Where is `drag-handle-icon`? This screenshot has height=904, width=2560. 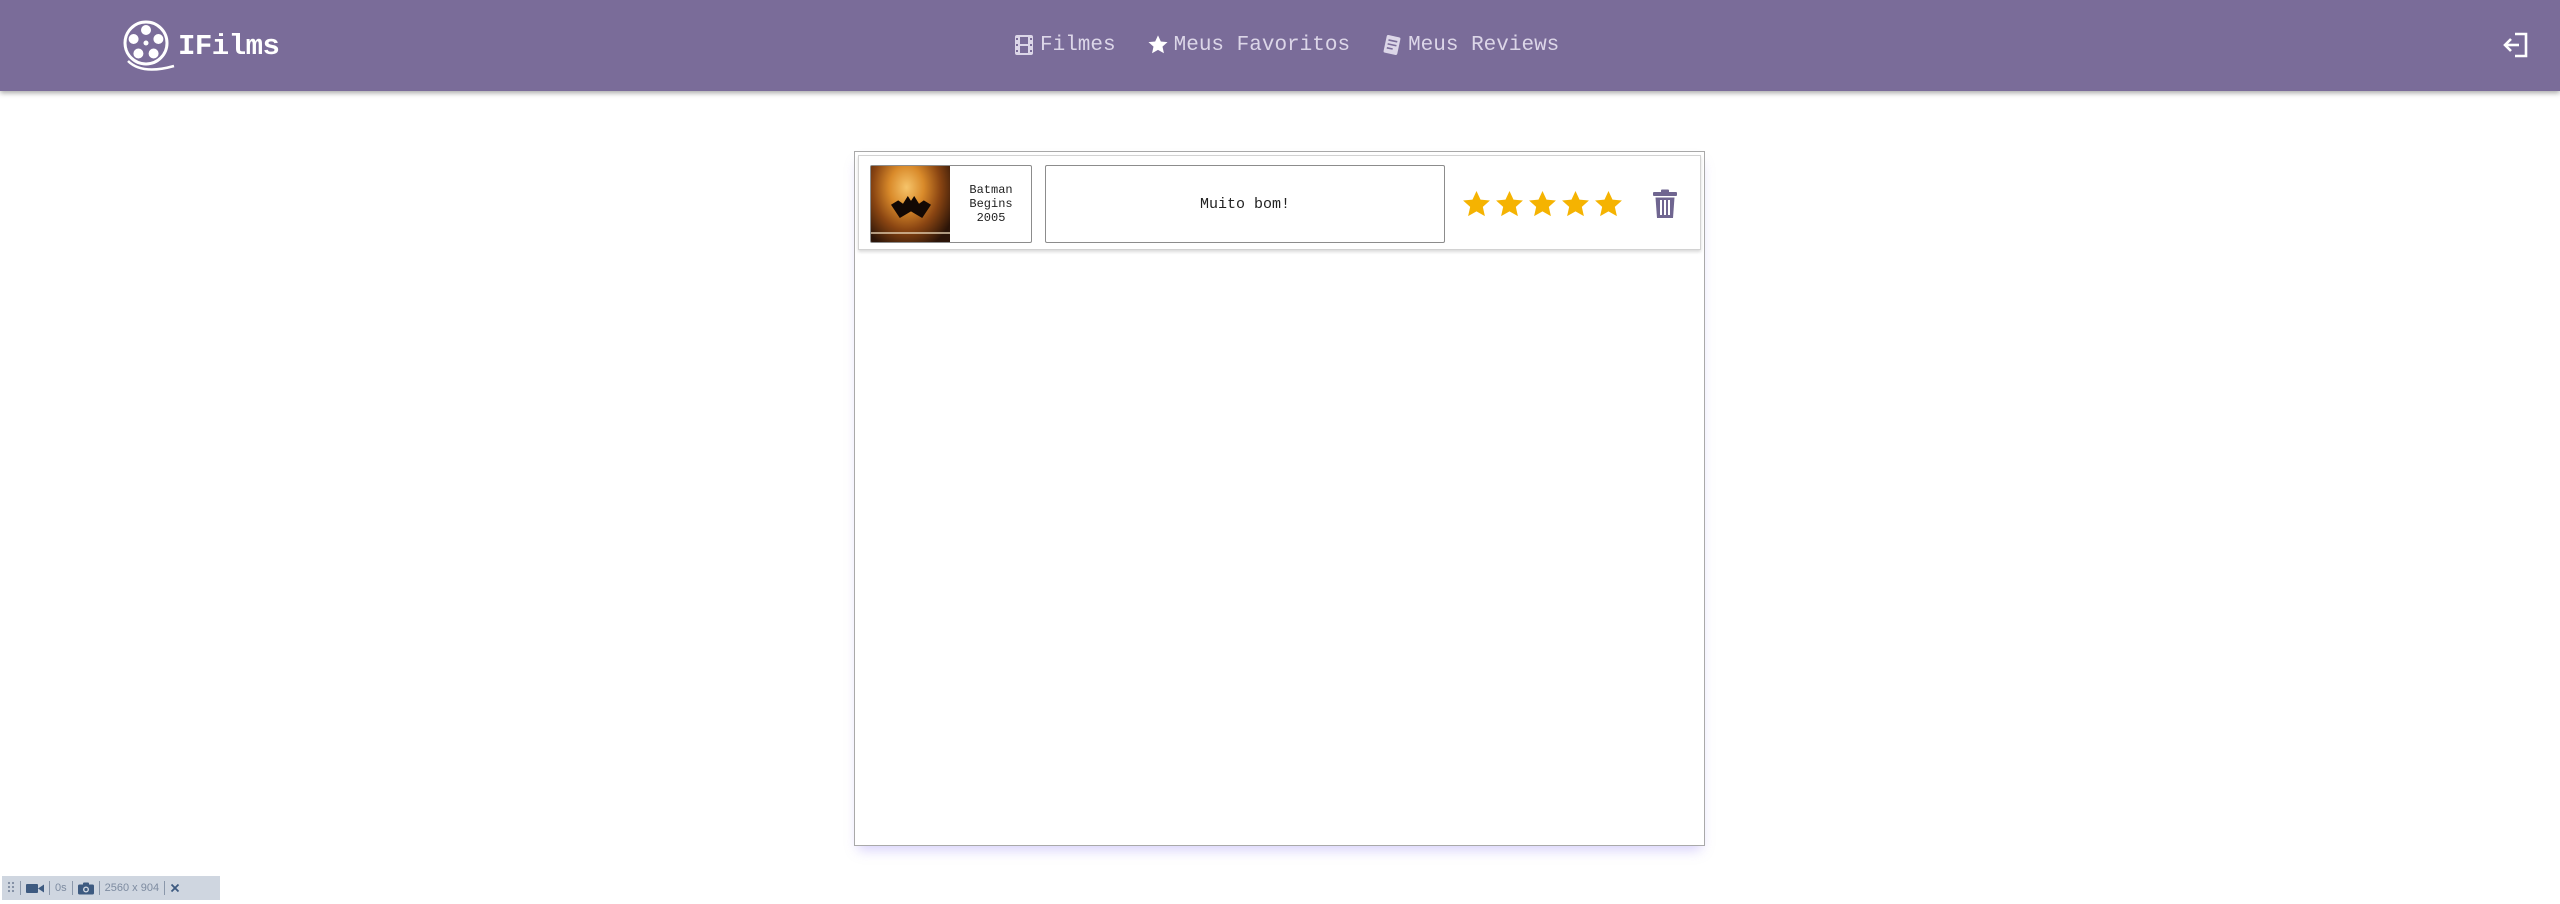 drag-handle-icon is located at coordinates (11, 888).